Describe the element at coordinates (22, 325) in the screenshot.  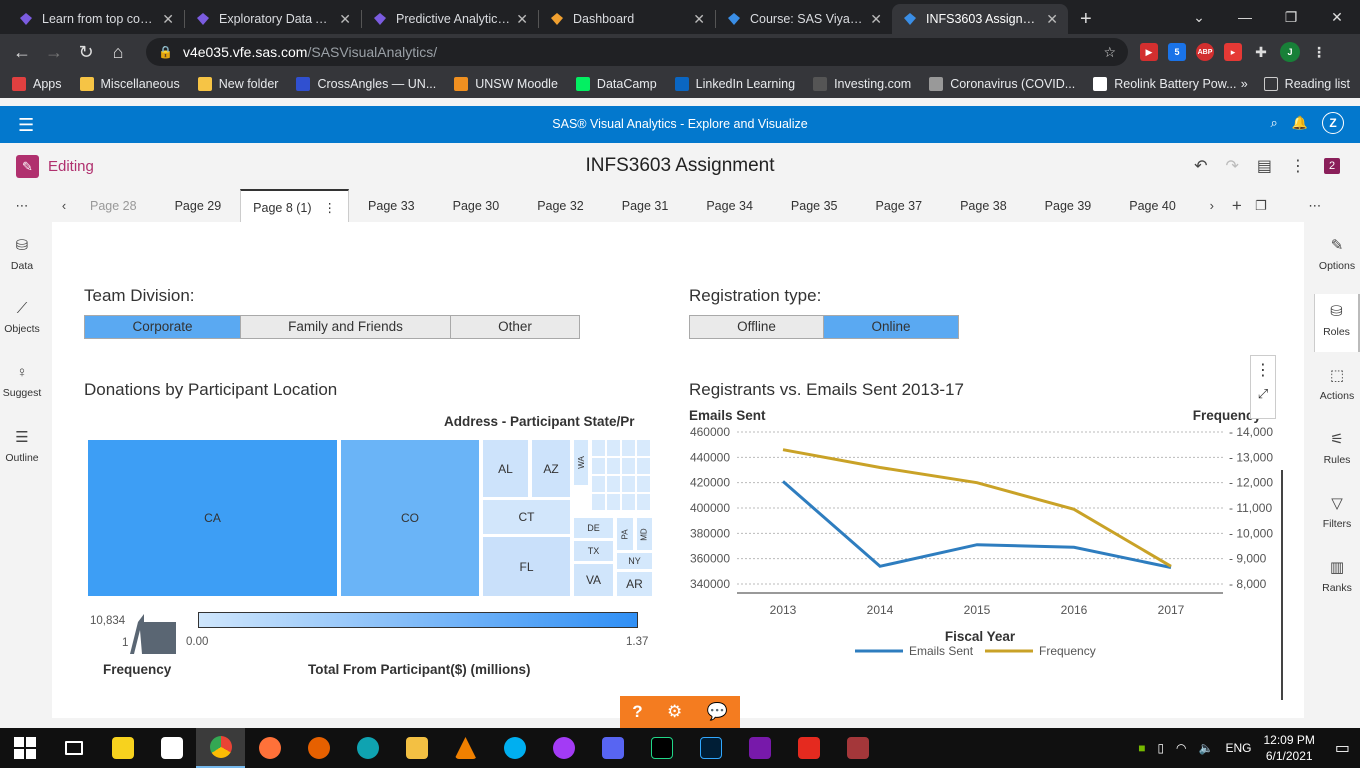
I see `left-nav-objects: ⟋ Objects` at that location.